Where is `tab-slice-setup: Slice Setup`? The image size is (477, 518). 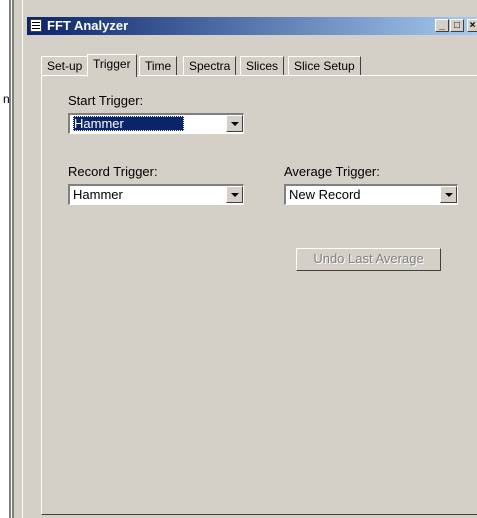 tab-slice-setup: Slice Setup is located at coordinates (324, 66).